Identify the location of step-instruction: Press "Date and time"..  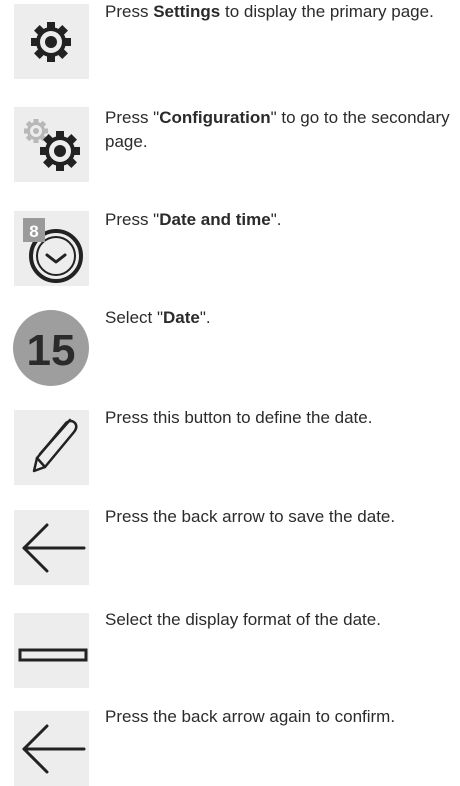
(193, 219).